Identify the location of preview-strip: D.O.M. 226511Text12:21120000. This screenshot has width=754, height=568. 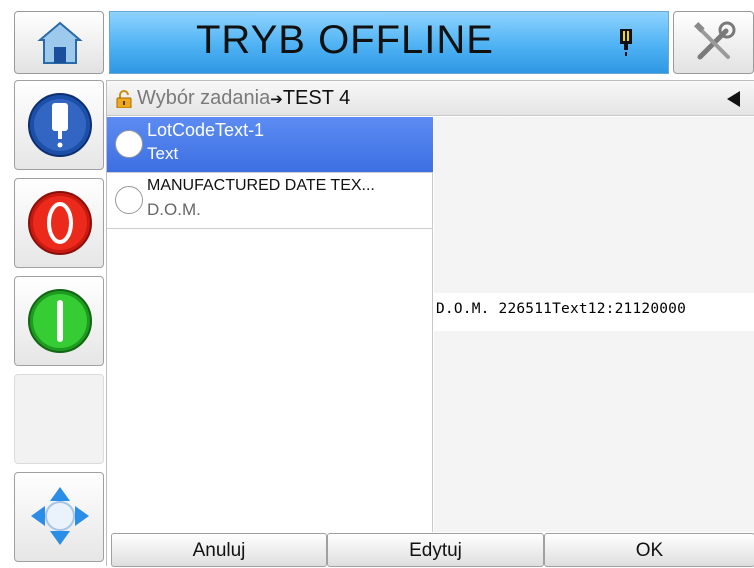
(594, 312).